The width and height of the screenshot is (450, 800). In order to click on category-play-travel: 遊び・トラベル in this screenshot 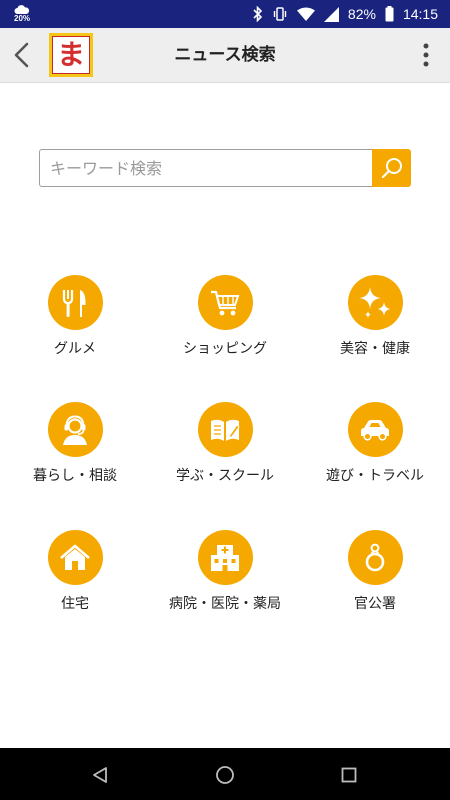, I will do `click(375, 443)`.